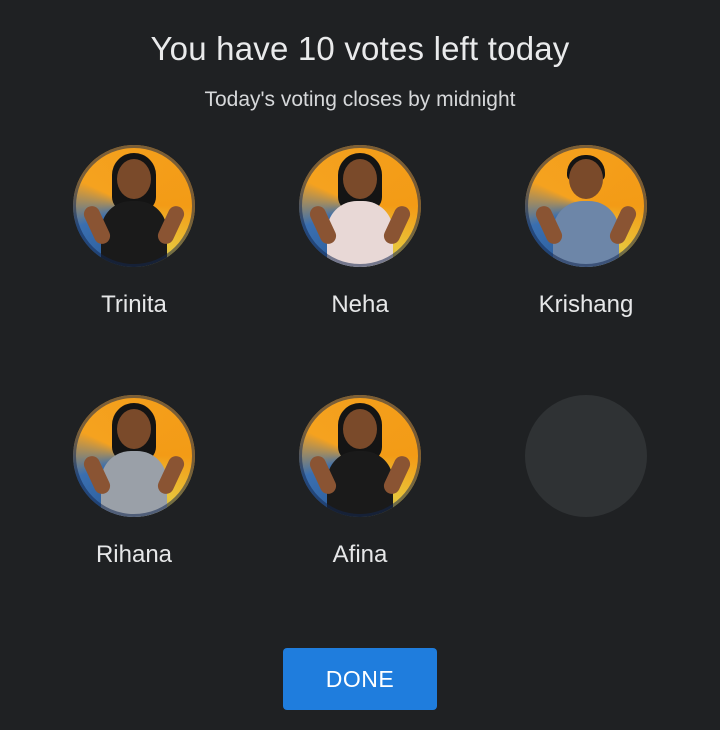 The image size is (720, 730). I want to click on contestant-name: Trinita, so click(134, 304).